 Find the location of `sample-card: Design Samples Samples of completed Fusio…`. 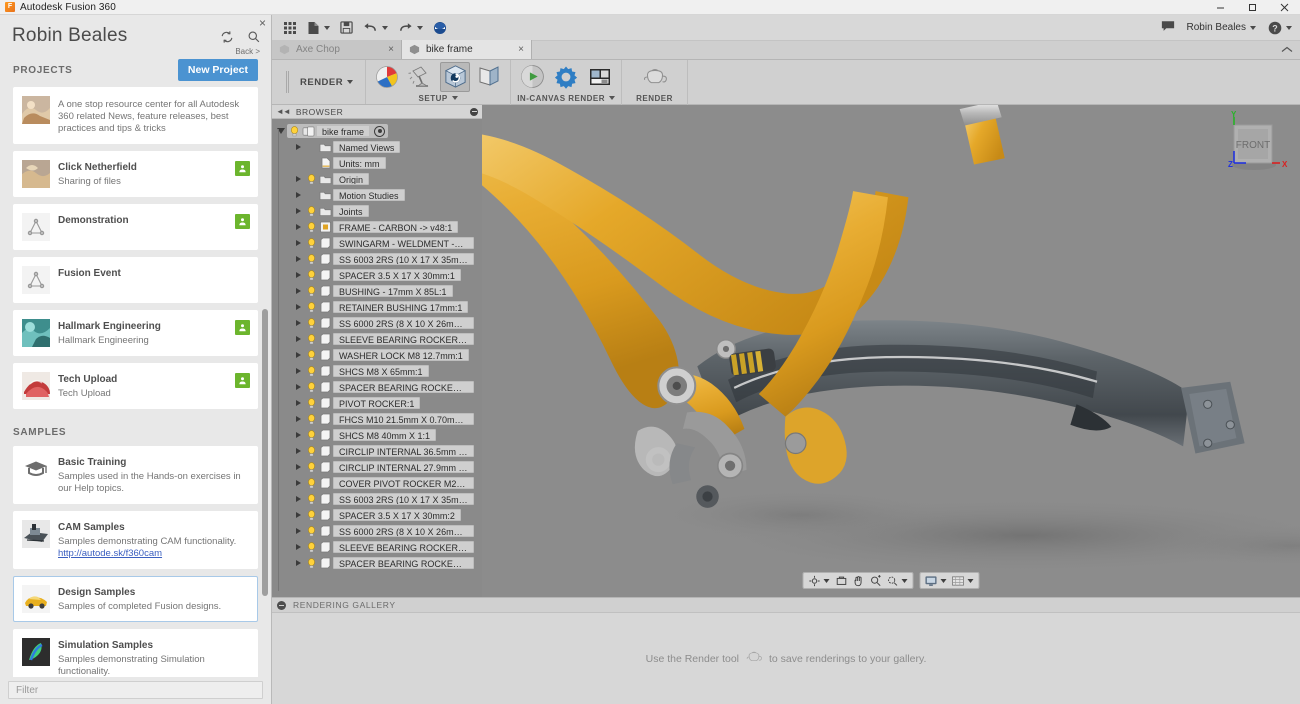

sample-card: Design Samples Samples of completed Fusio… is located at coordinates (135, 599).